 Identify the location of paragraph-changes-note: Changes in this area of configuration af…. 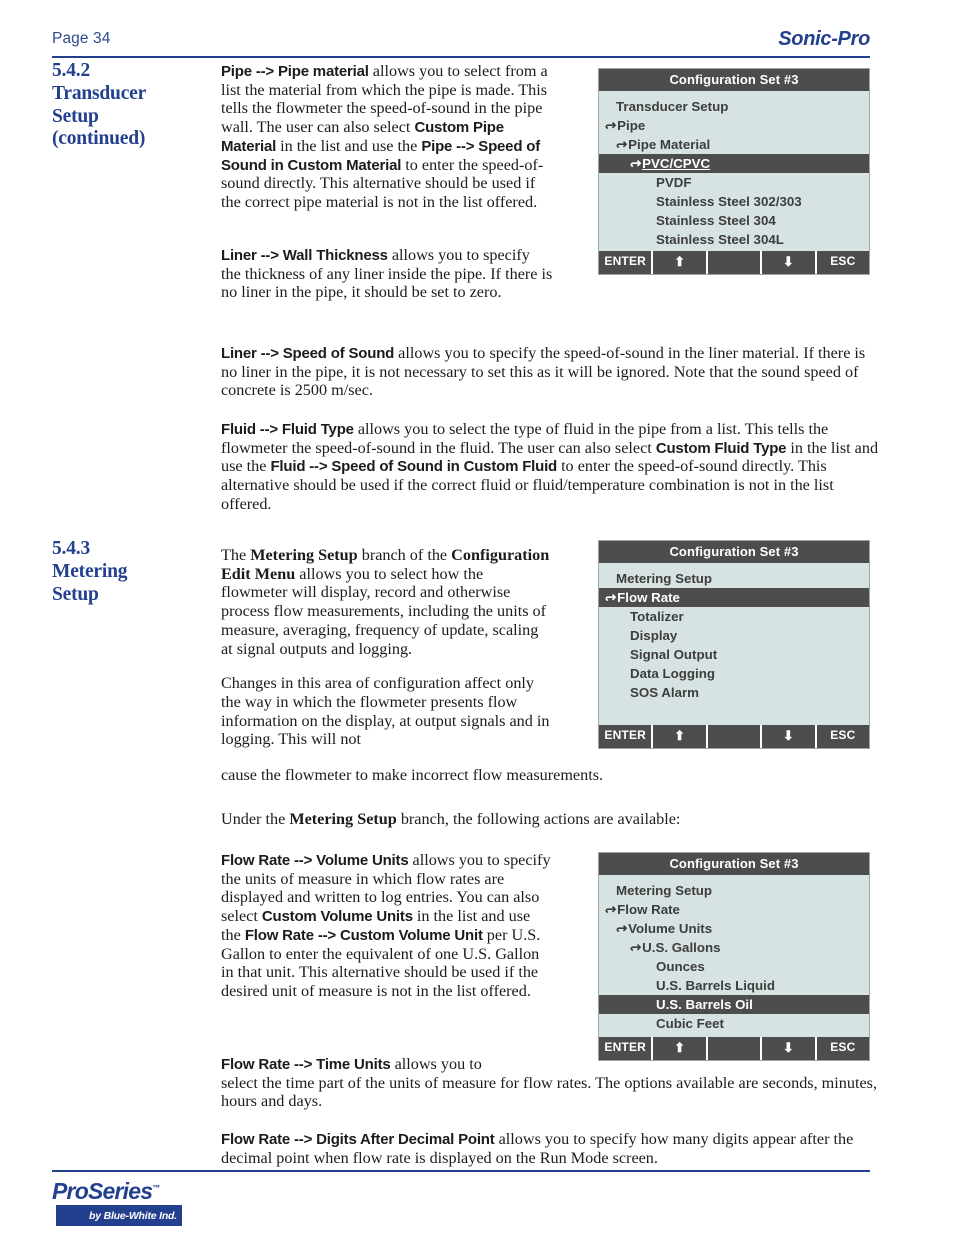
(385, 711).